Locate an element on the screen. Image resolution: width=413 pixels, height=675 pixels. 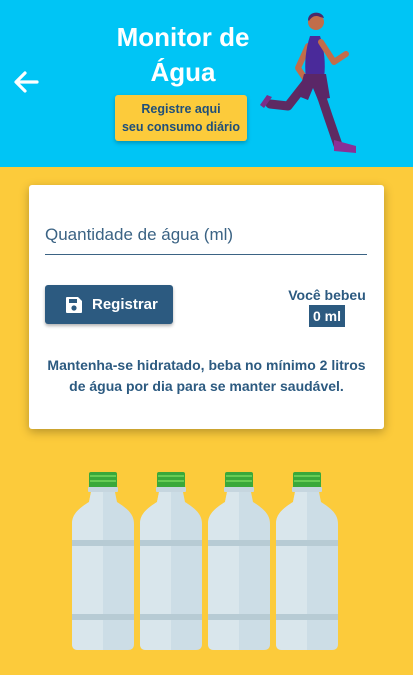
register-button: Registrar is located at coordinates (109, 304).